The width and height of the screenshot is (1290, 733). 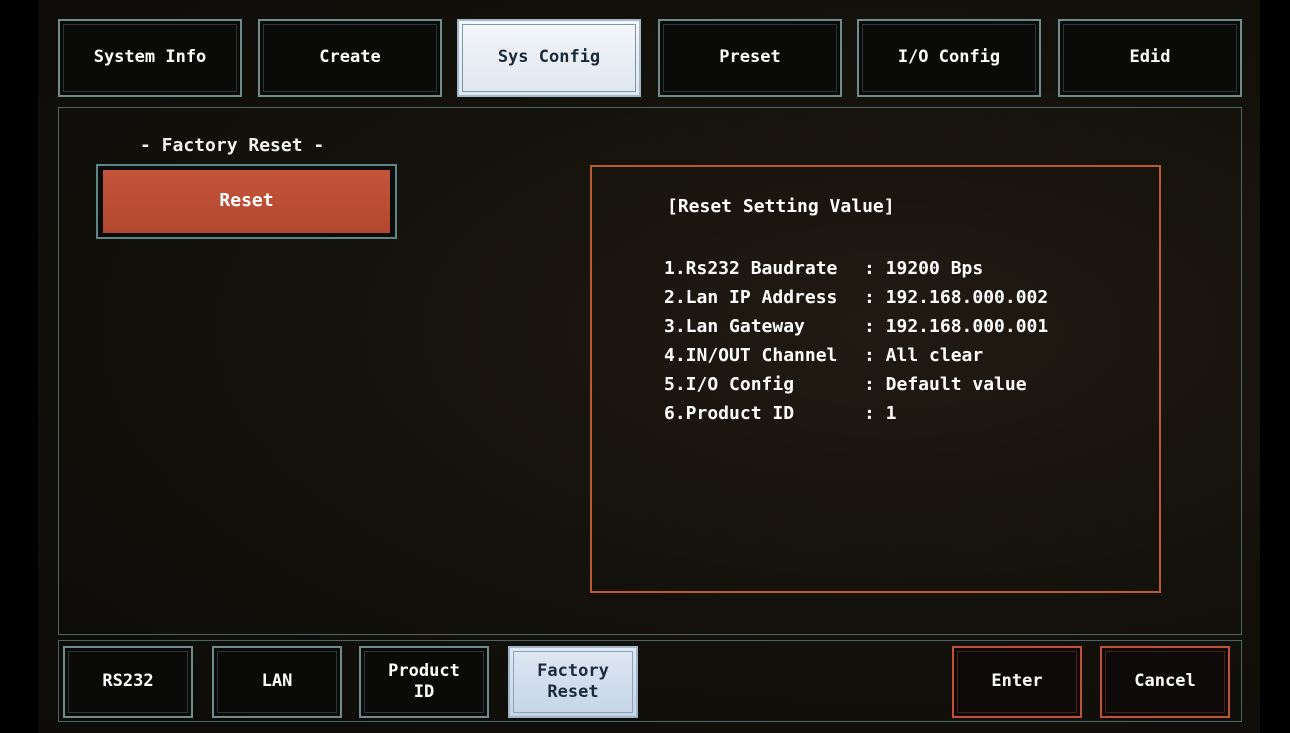 I want to click on setting-row: 3.Lan Gateway : 192.168.000.001, so click(x=856, y=326).